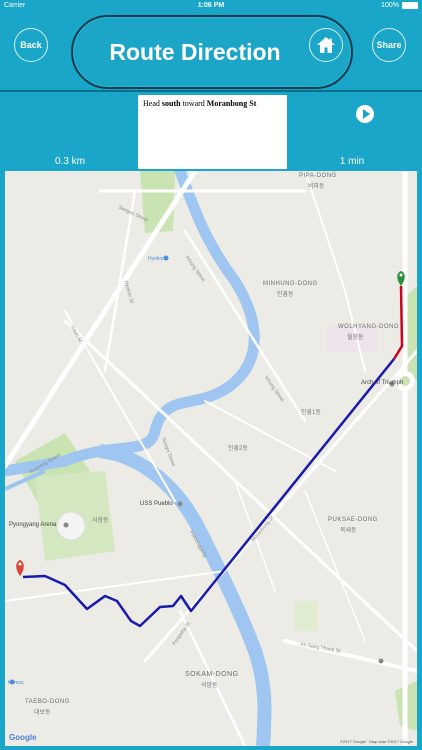  I want to click on home-icon, so click(326, 45).